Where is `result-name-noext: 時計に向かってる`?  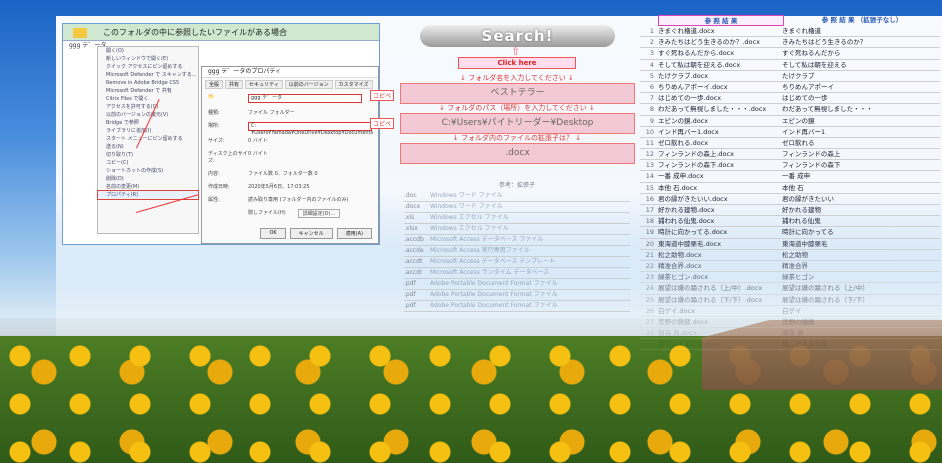 result-name-noext: 時計に向かってる is located at coordinates (861, 232).